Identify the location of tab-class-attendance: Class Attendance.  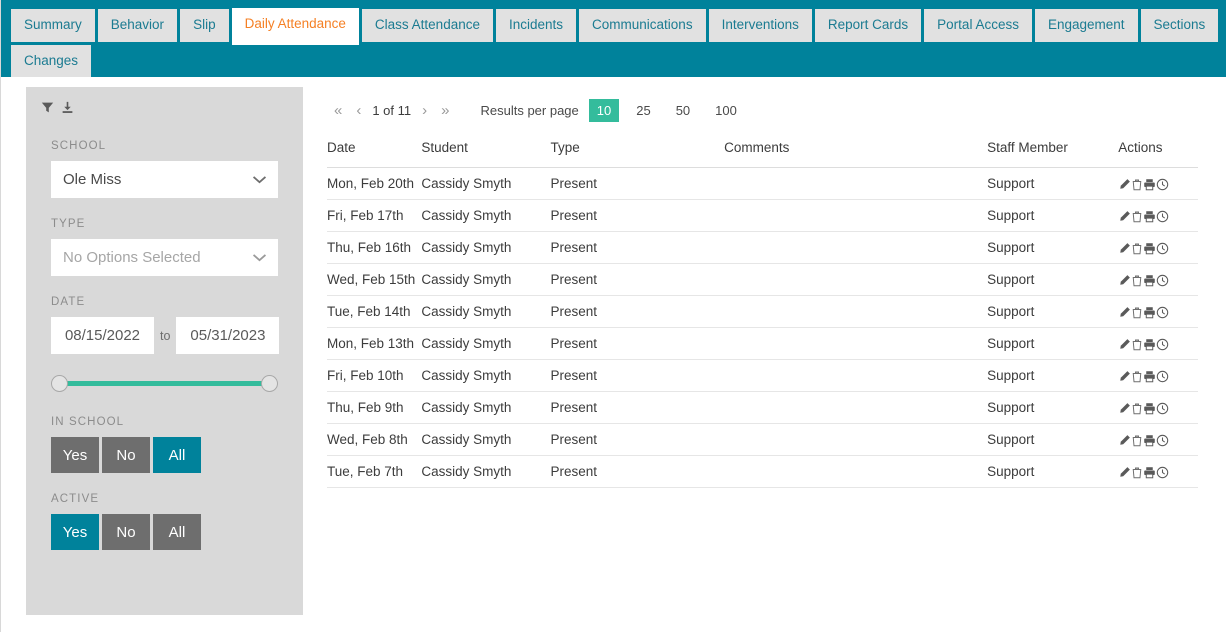
(427, 25).